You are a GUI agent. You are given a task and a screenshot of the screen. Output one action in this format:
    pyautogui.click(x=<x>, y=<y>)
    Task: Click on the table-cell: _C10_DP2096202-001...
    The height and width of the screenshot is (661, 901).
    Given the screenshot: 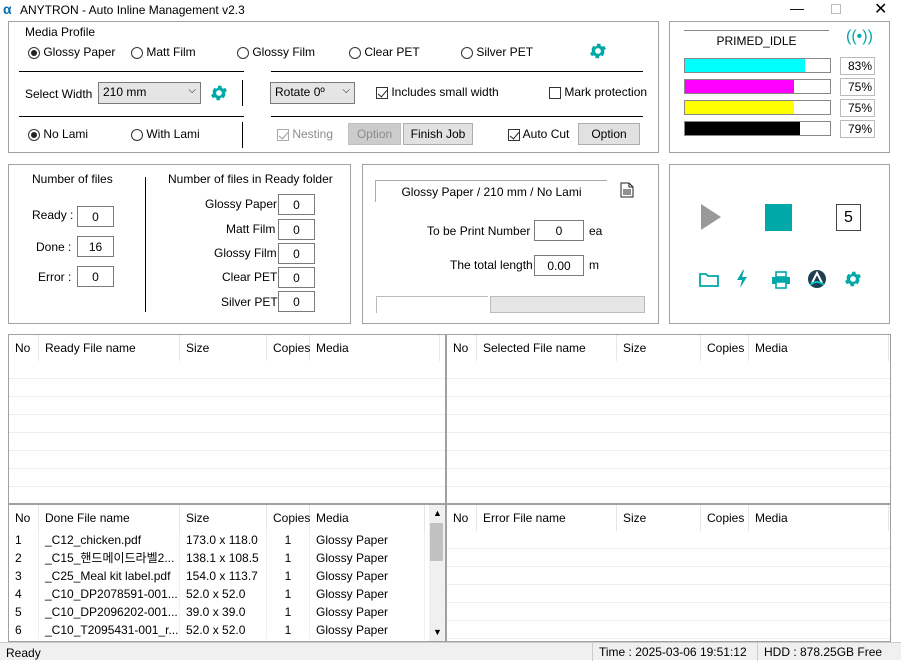 What is the action you would take?
    pyautogui.click(x=109, y=612)
    